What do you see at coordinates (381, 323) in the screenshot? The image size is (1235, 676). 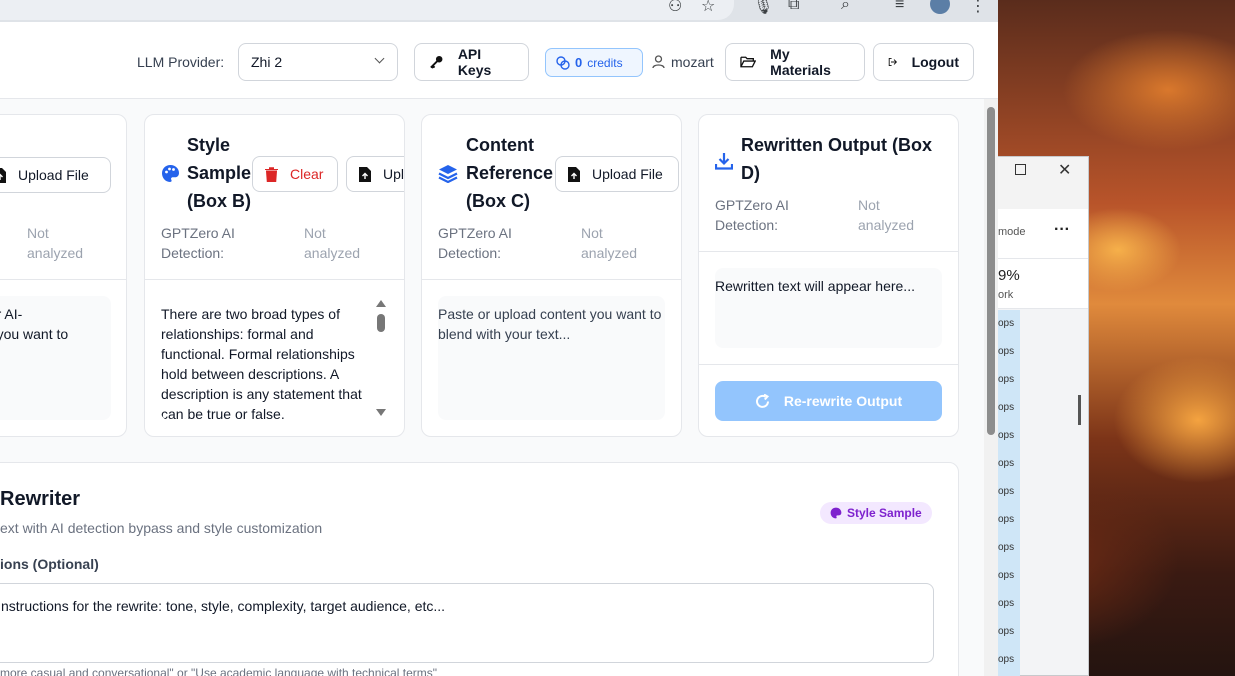 I see `scrollbar-thumb` at bounding box center [381, 323].